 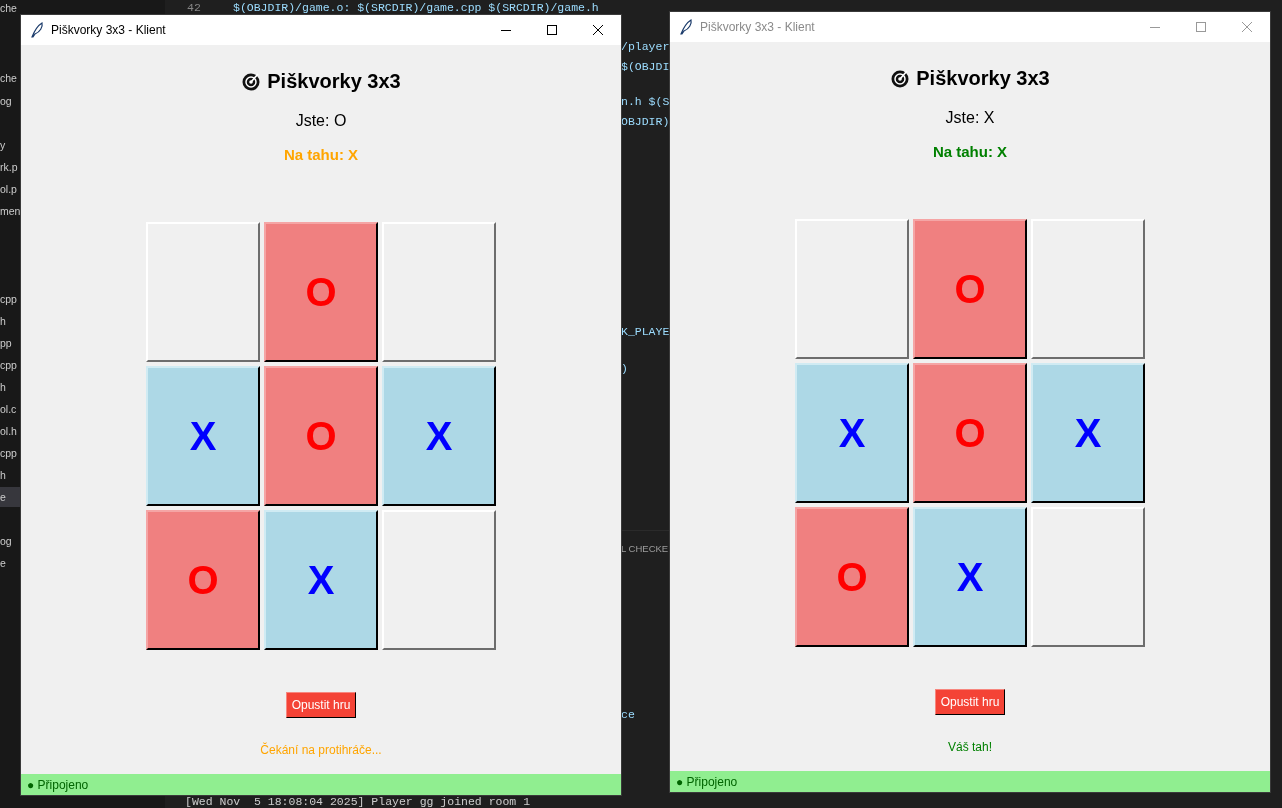 What do you see at coordinates (9, 167) in the screenshot?
I see `file-tree-item: rk.p` at bounding box center [9, 167].